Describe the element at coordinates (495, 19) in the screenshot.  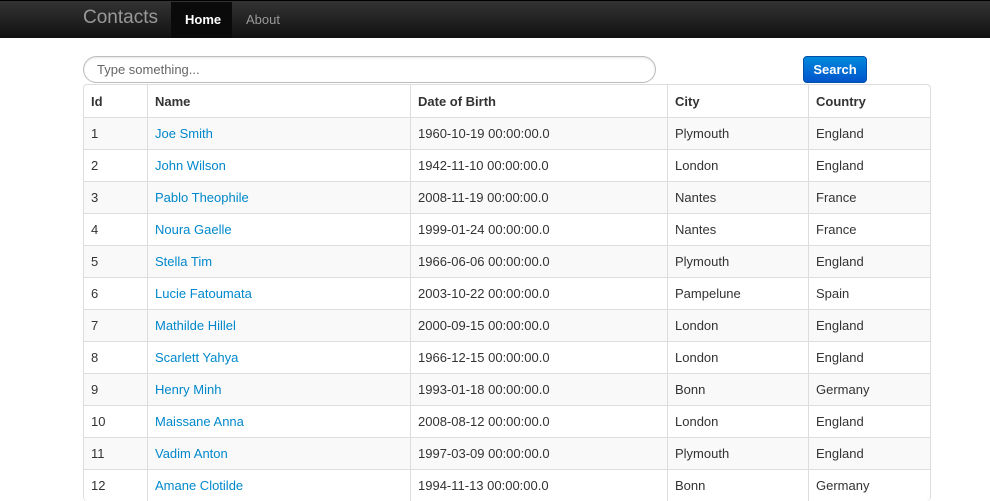
I see `navbar: Contacts Home About` at that location.